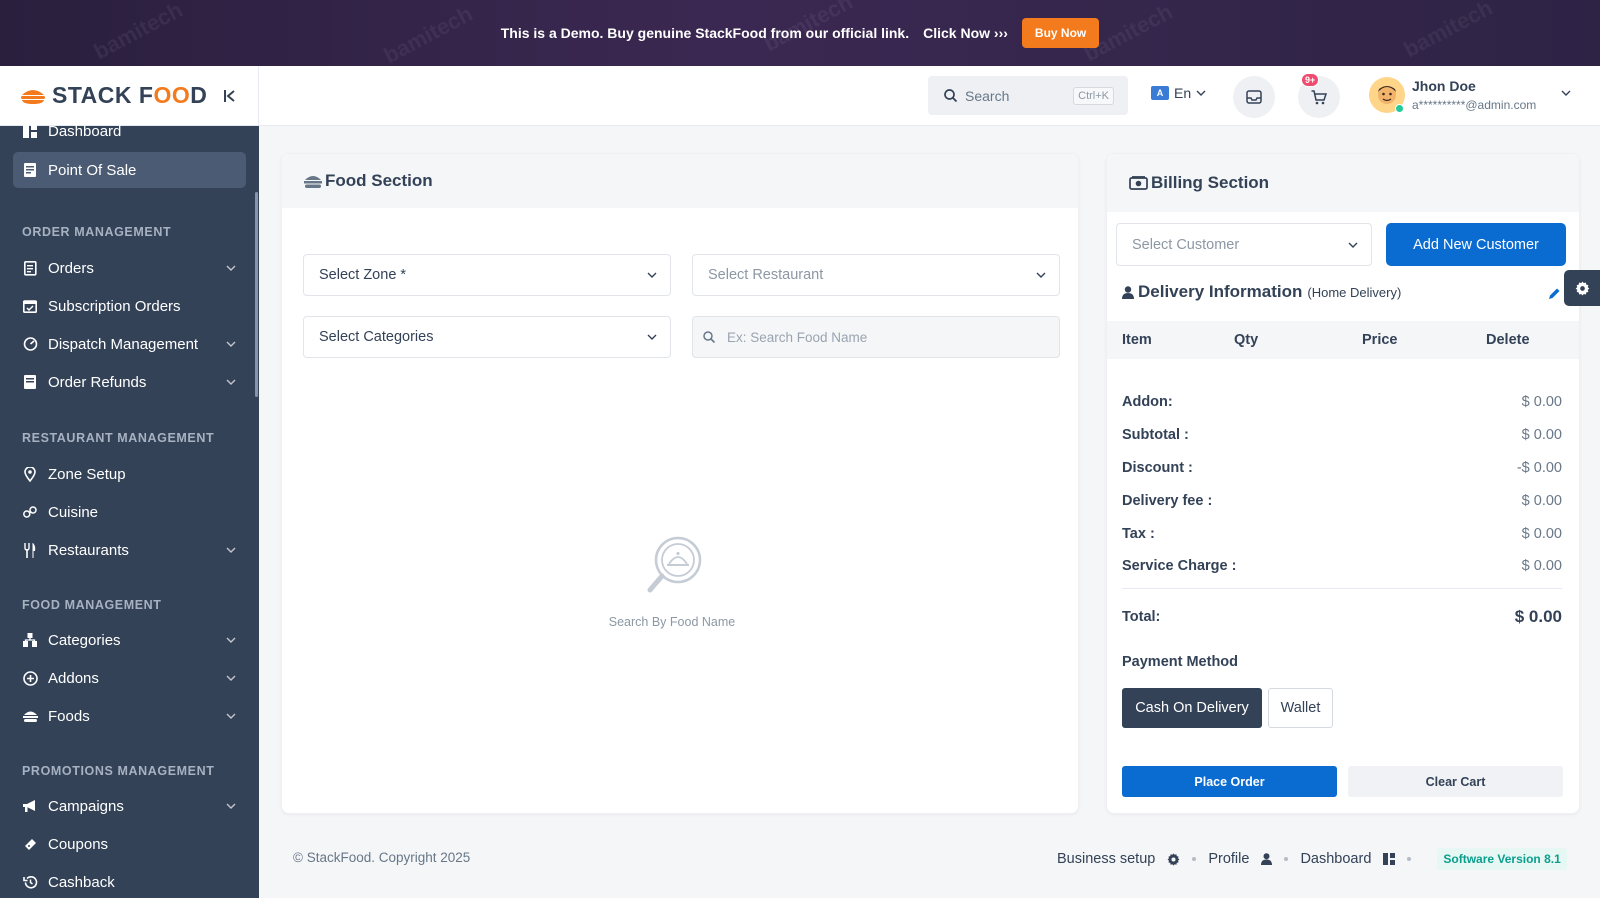 This screenshot has height=898, width=1600. What do you see at coordinates (1244, 244) in the screenshot?
I see `customer-select: Select Customer` at bounding box center [1244, 244].